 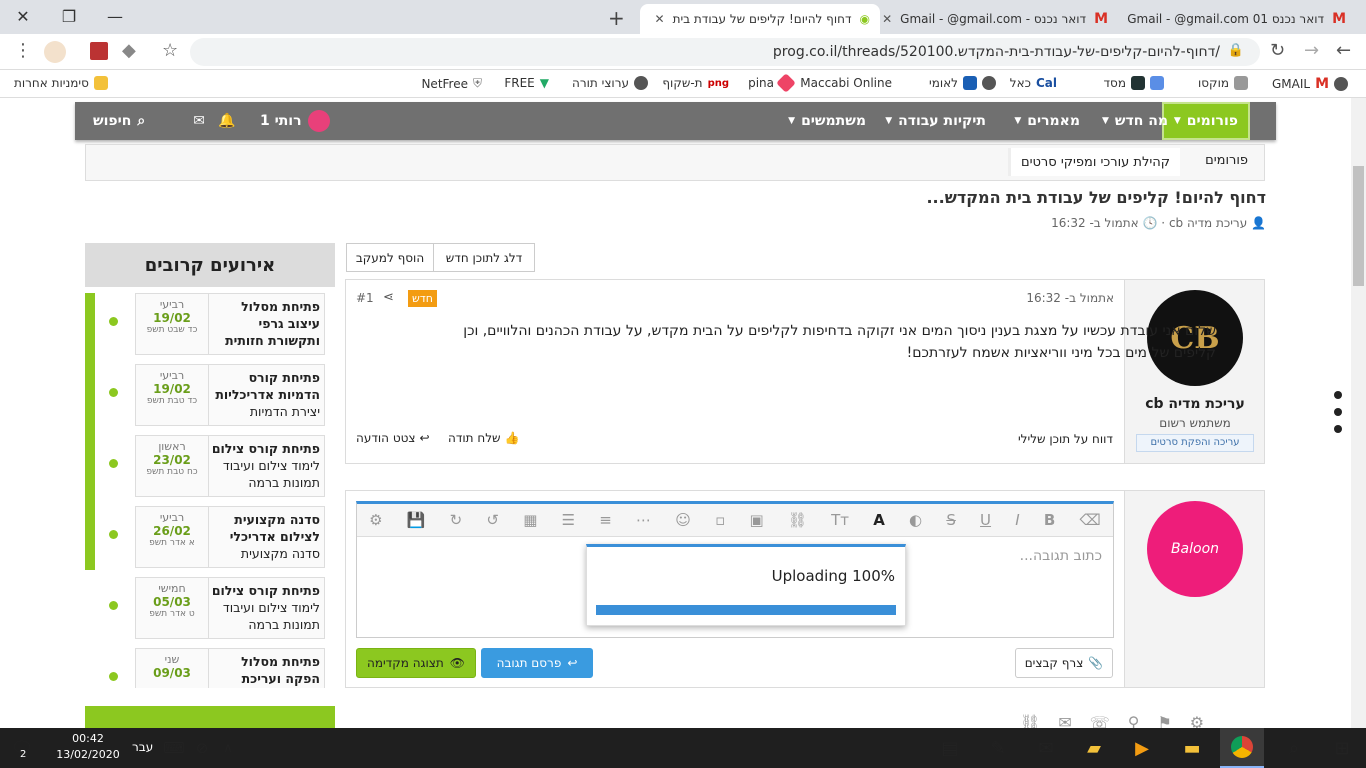 What do you see at coordinates (1095, 162) in the screenshot?
I see `breadcrumb-item-community: קהילת עורכי ומפיקי סרטים` at bounding box center [1095, 162].